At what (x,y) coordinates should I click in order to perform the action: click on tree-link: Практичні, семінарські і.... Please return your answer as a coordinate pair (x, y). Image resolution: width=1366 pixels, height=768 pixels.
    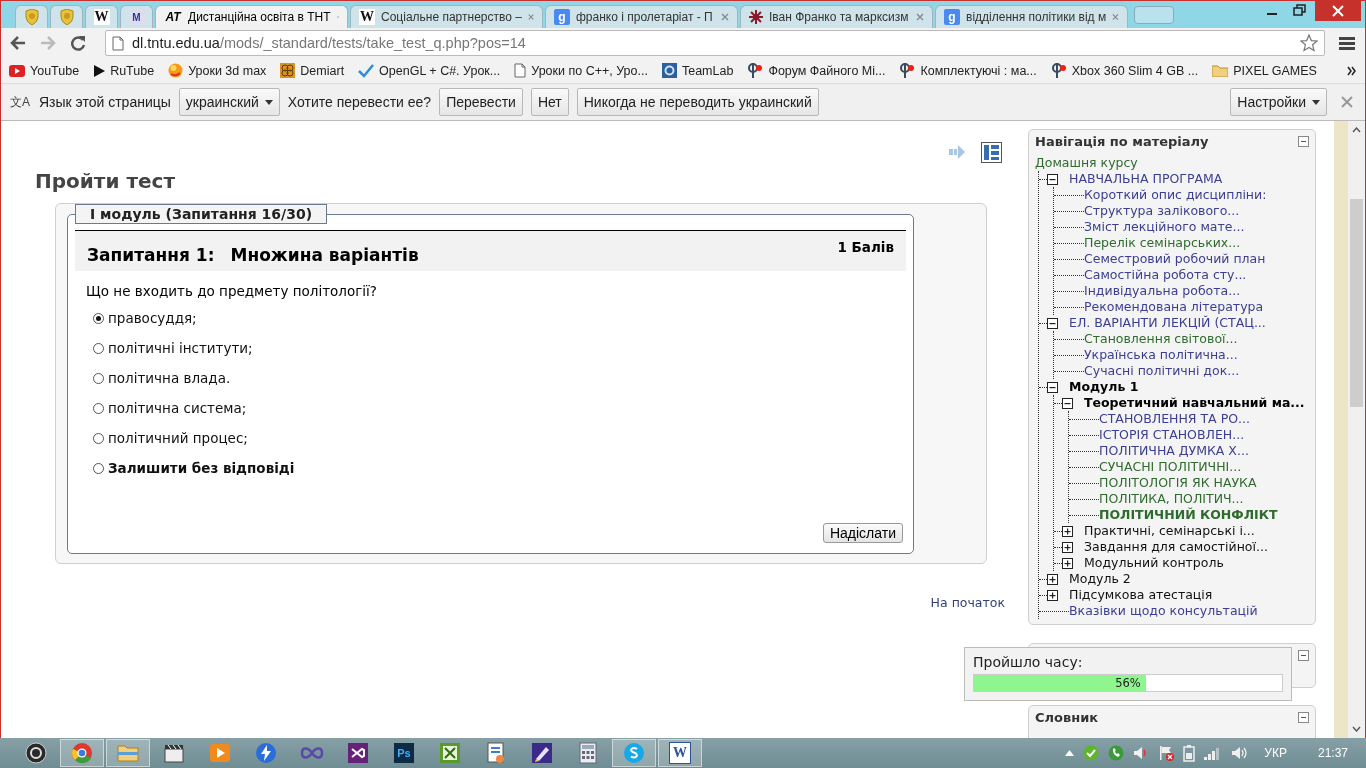
    Looking at the image, I should click on (1169, 531).